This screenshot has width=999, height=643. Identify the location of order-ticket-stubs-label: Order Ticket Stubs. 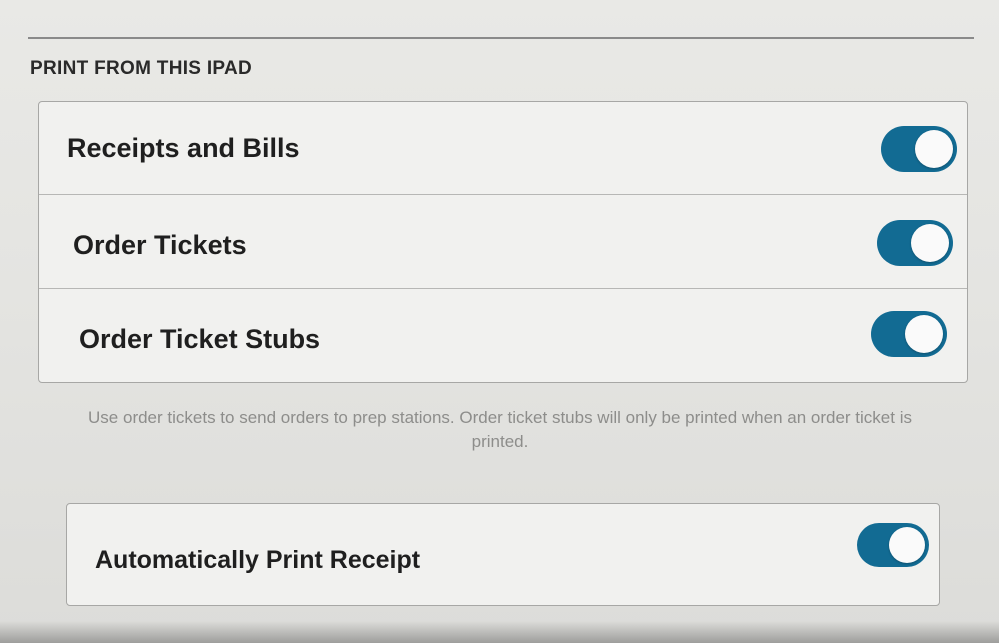
(200, 339).